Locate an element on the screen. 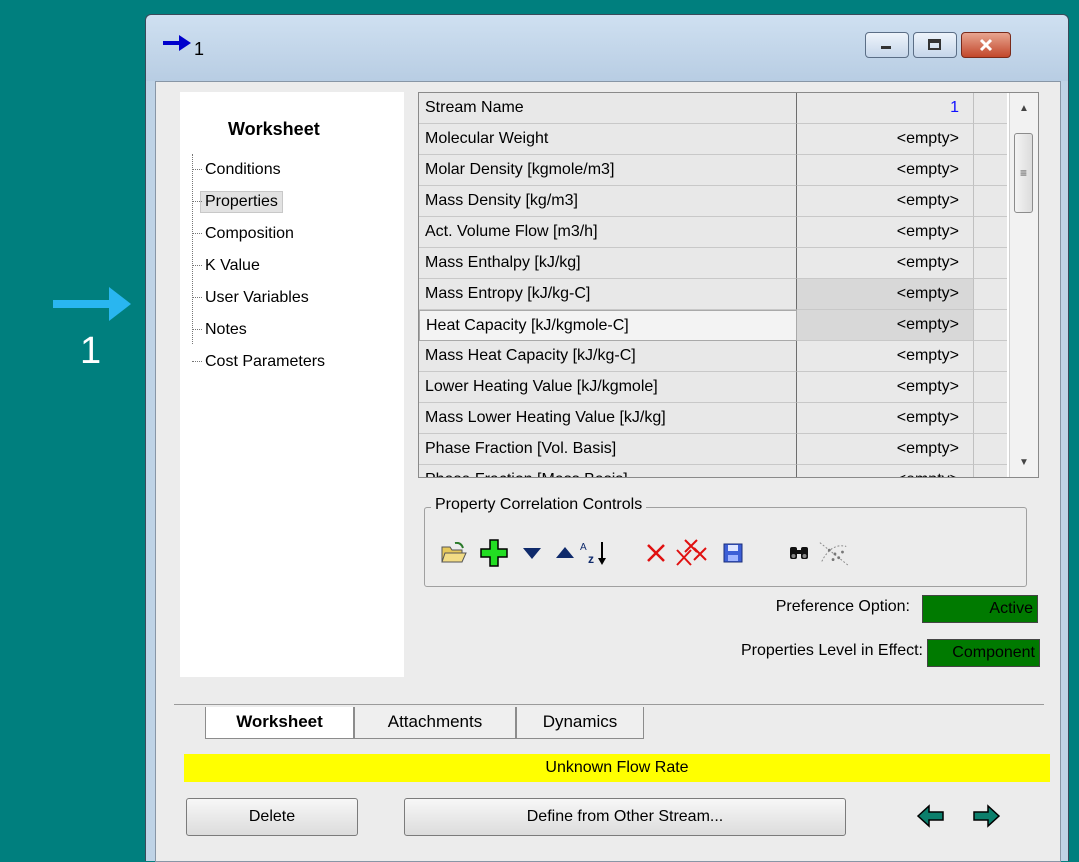 The width and height of the screenshot is (1079, 862). status-bar: Unknown Flow Rate is located at coordinates (617, 768).